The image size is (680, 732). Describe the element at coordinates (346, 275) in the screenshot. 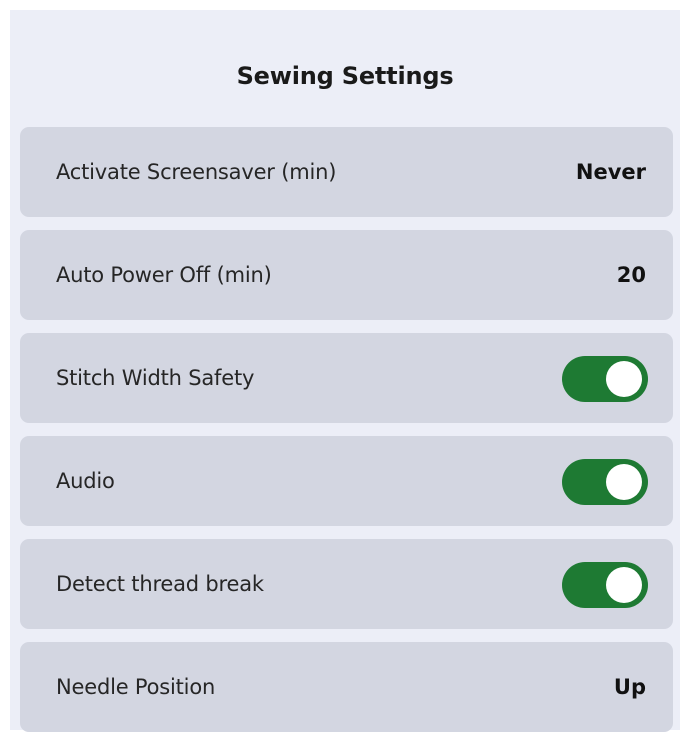

I see `setting-row-auto-power-off: Auto Power Off (min) 20` at that location.